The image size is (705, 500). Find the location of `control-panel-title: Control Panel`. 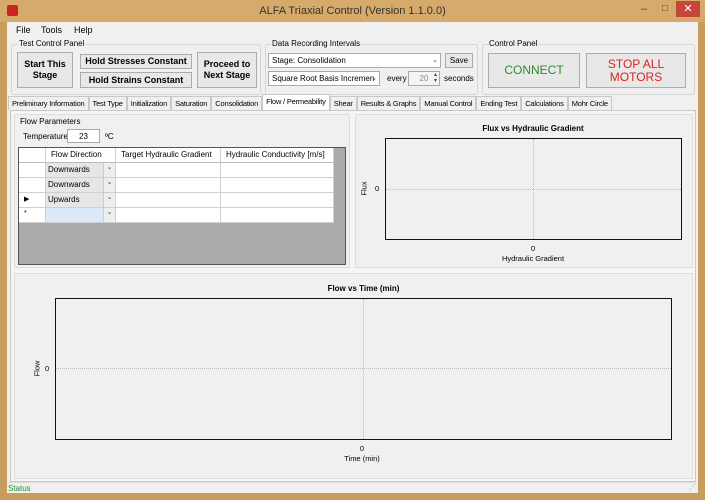

control-panel-title: Control Panel is located at coordinates (513, 43).